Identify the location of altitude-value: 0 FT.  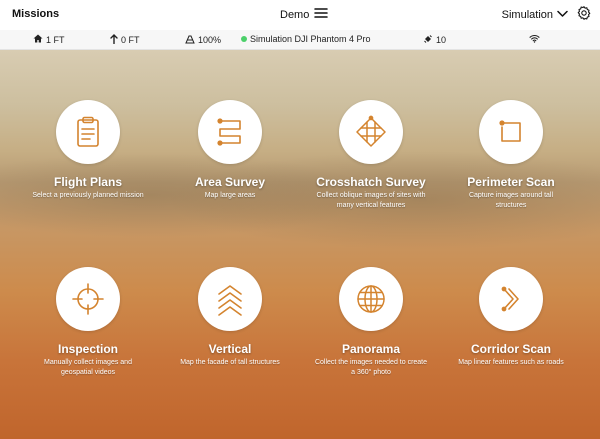
(130, 40).